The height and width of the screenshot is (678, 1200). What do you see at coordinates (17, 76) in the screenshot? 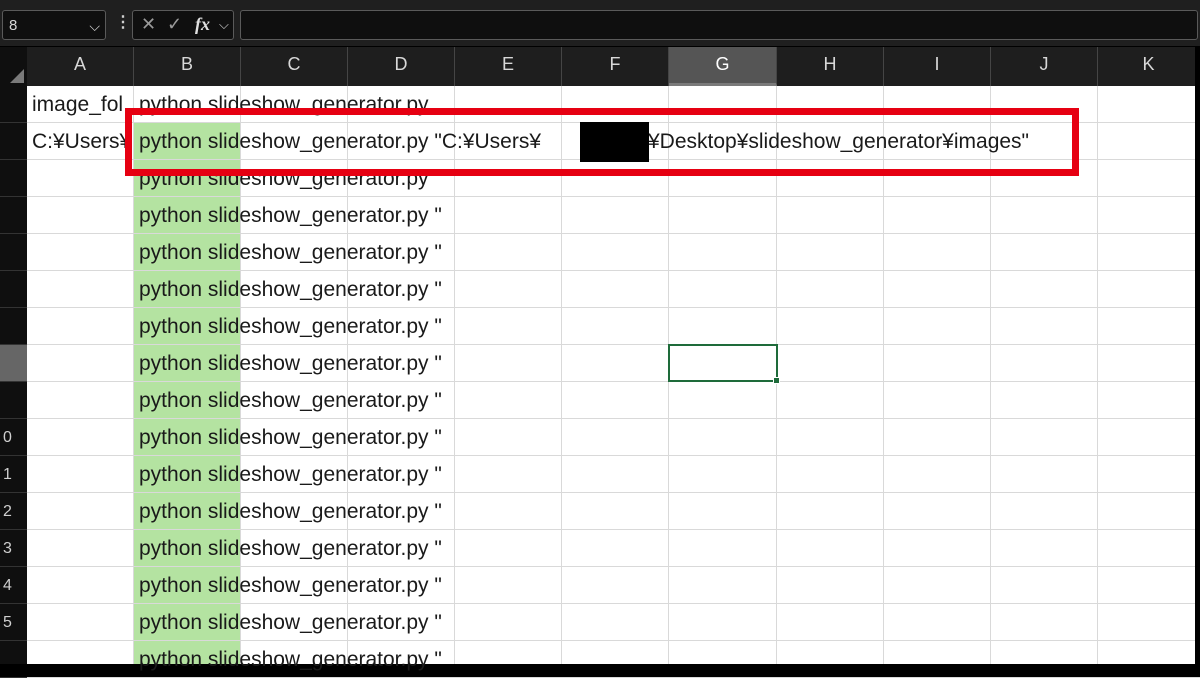
I see `select-all-icon` at bounding box center [17, 76].